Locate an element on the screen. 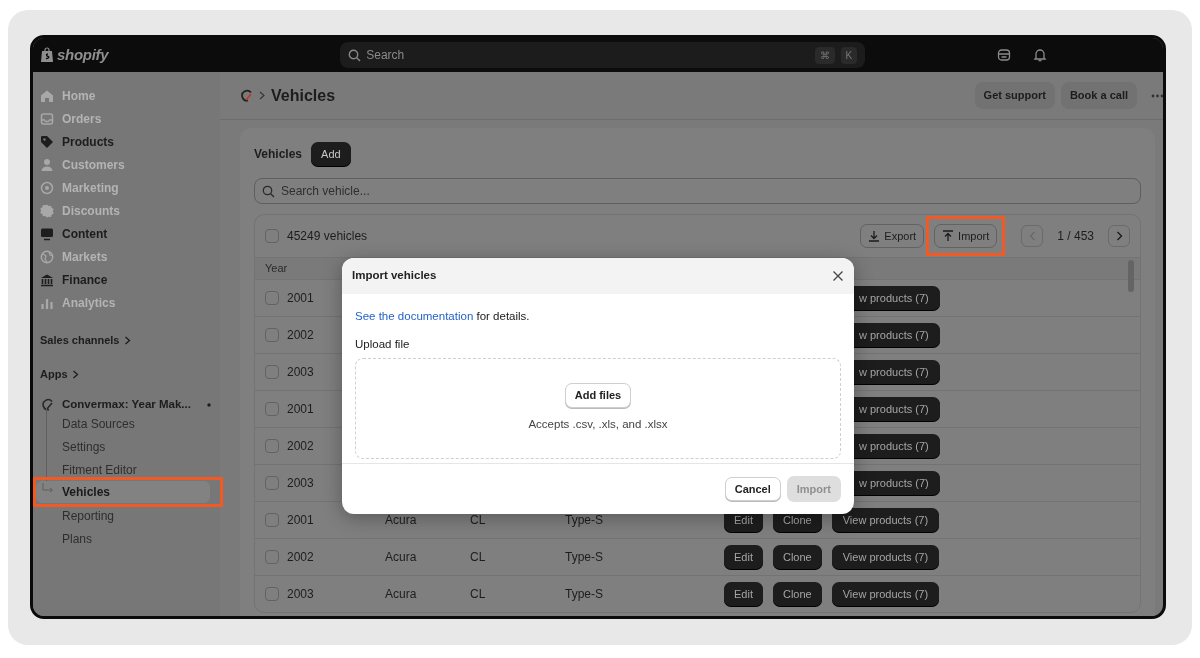 This screenshot has width=1200, height=658. bank-icon is located at coordinates (47, 279).